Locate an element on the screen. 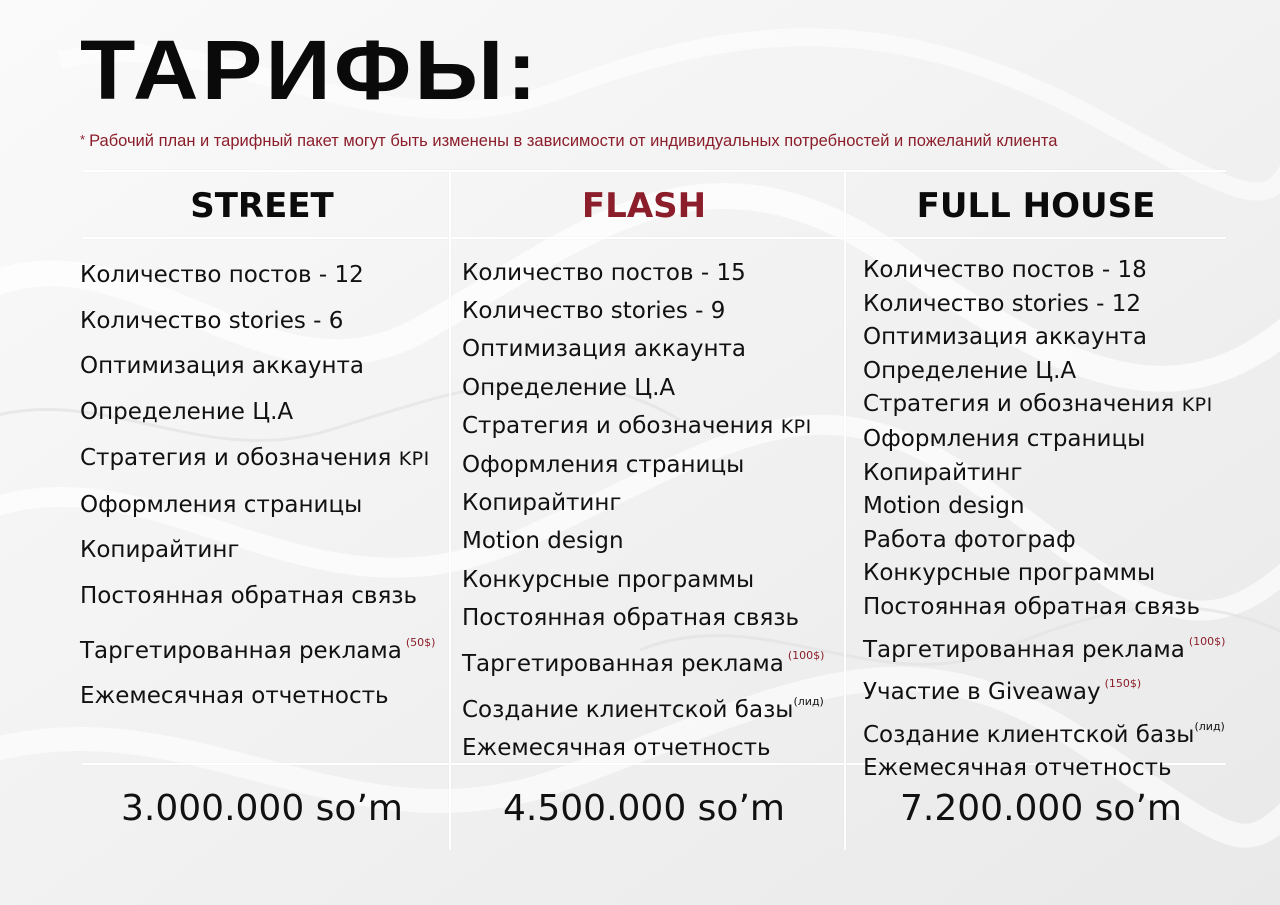  feature-item: Количество постов - 12 is located at coordinates (257, 276).